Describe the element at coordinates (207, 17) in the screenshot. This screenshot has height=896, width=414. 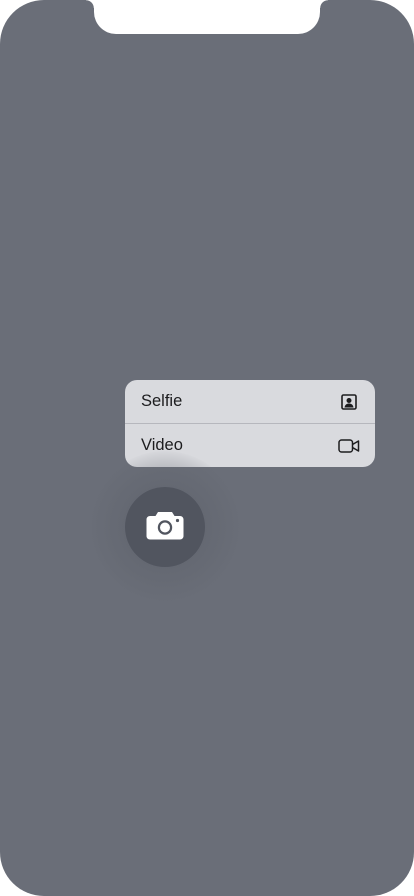
I see `device-notch` at that location.